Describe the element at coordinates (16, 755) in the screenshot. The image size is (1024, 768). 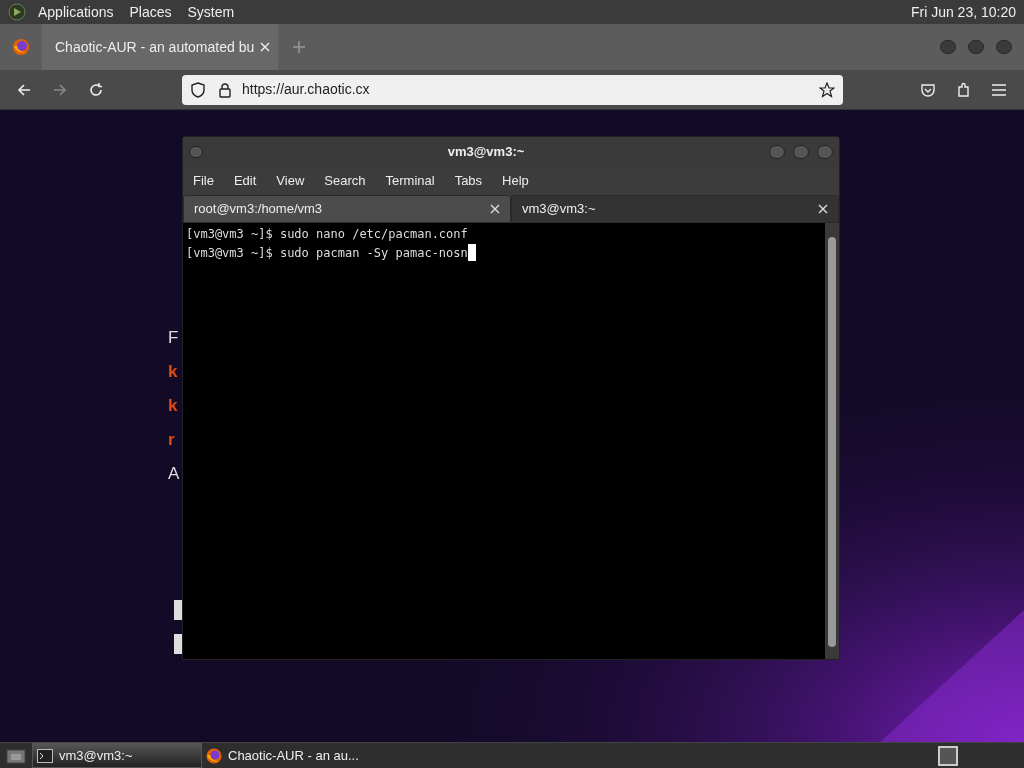
I see `show-desktop-icon` at that location.